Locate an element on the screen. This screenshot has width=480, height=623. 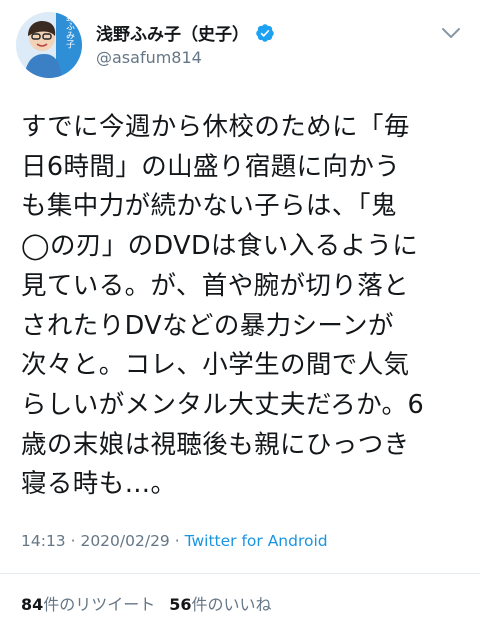
tweet-time: 14:13 is located at coordinates (43, 541).